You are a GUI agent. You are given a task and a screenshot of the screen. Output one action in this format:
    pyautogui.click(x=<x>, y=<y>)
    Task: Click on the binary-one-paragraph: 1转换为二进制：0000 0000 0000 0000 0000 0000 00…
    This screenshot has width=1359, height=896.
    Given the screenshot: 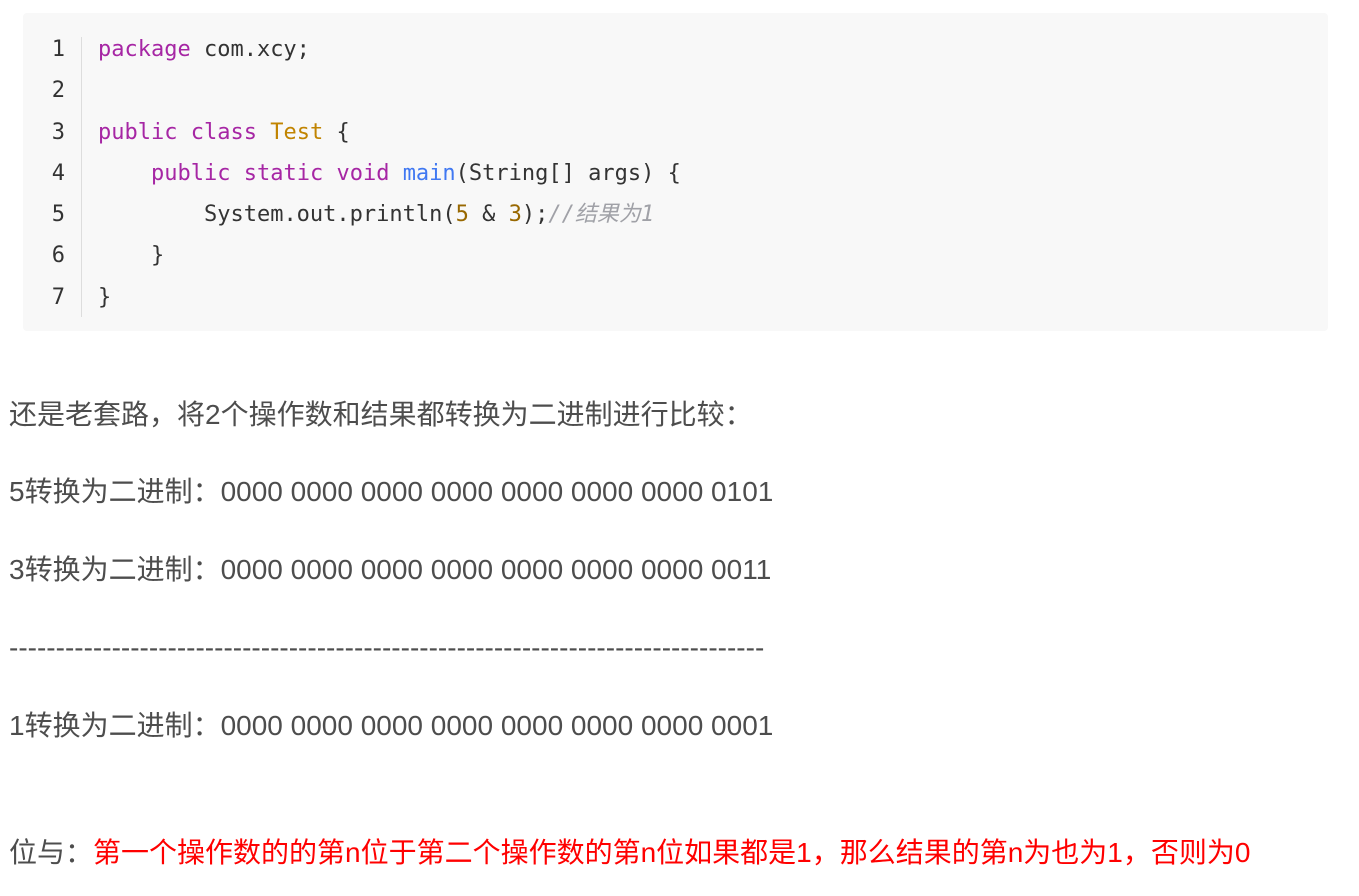 What is the action you would take?
    pyautogui.click(x=391, y=725)
    